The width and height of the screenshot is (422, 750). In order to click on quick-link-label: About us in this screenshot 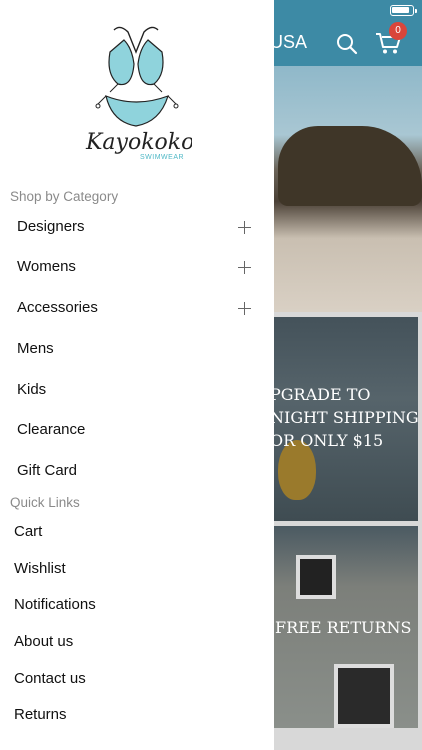, I will do `click(44, 641)`.